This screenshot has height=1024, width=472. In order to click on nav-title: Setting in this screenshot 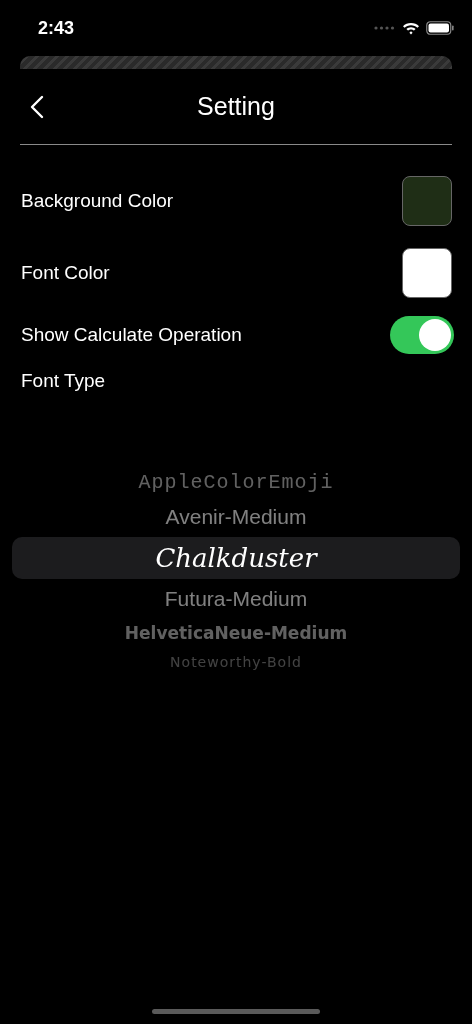, I will do `click(236, 106)`.